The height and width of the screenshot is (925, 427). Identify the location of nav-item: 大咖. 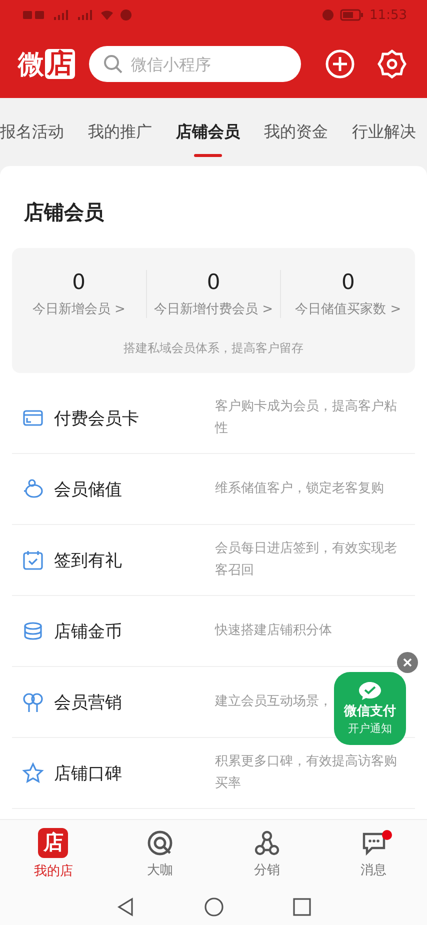
(160, 869).